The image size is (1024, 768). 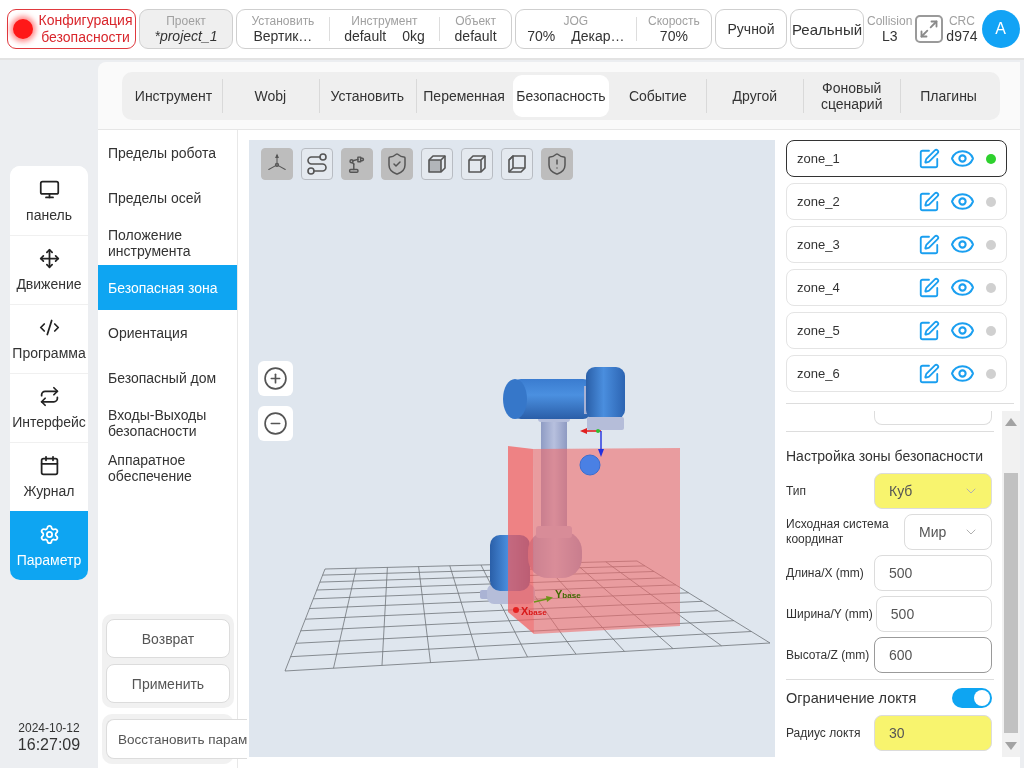 I want to click on zone-name: zone_3, so click(x=819, y=244).